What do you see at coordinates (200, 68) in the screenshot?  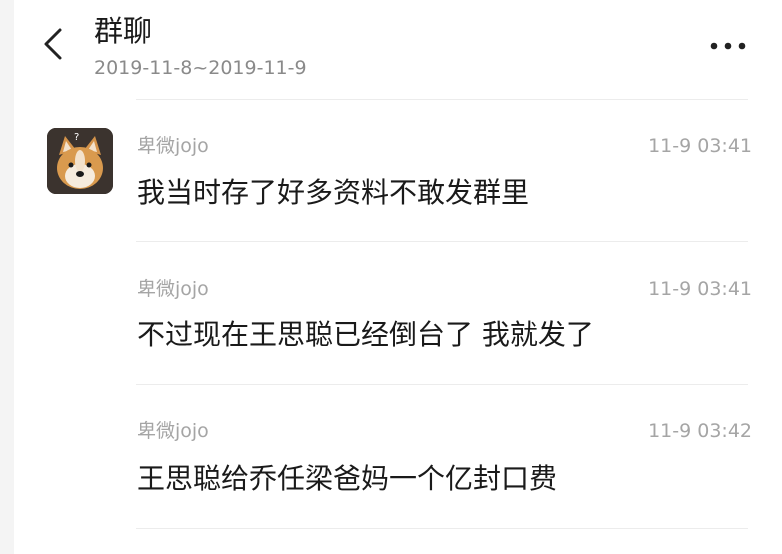 I see `date-range: 2019-11-8~2019-11-9` at bounding box center [200, 68].